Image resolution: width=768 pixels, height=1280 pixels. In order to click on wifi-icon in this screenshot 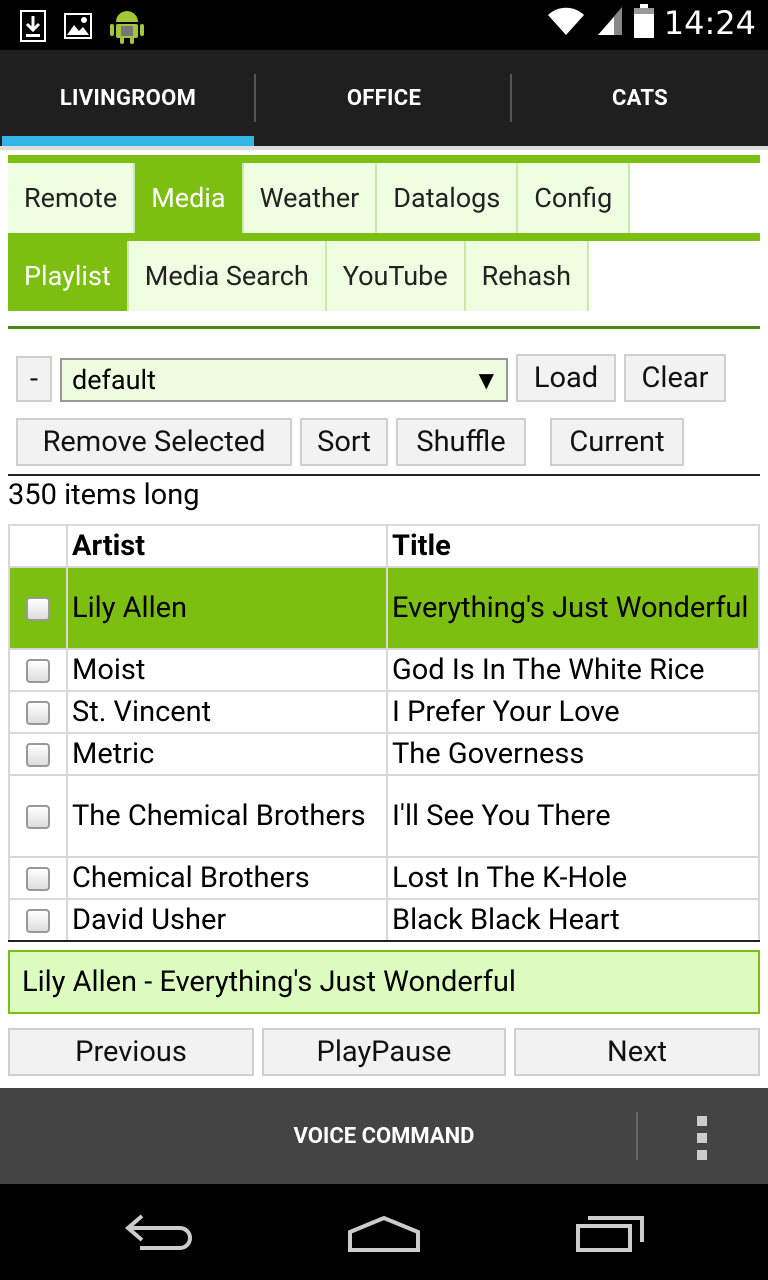, I will do `click(566, 23)`.